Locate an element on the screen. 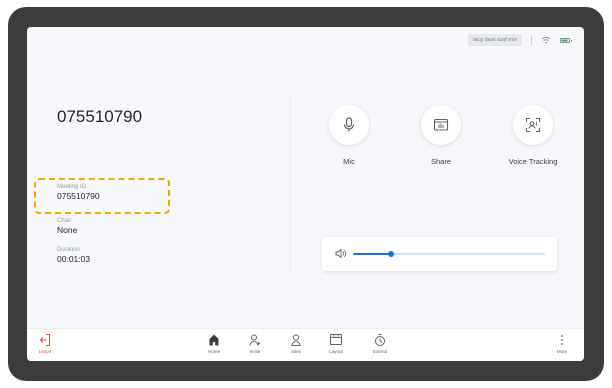 This screenshot has height=388, width=612. leave-button: Leave is located at coordinates (45, 343).